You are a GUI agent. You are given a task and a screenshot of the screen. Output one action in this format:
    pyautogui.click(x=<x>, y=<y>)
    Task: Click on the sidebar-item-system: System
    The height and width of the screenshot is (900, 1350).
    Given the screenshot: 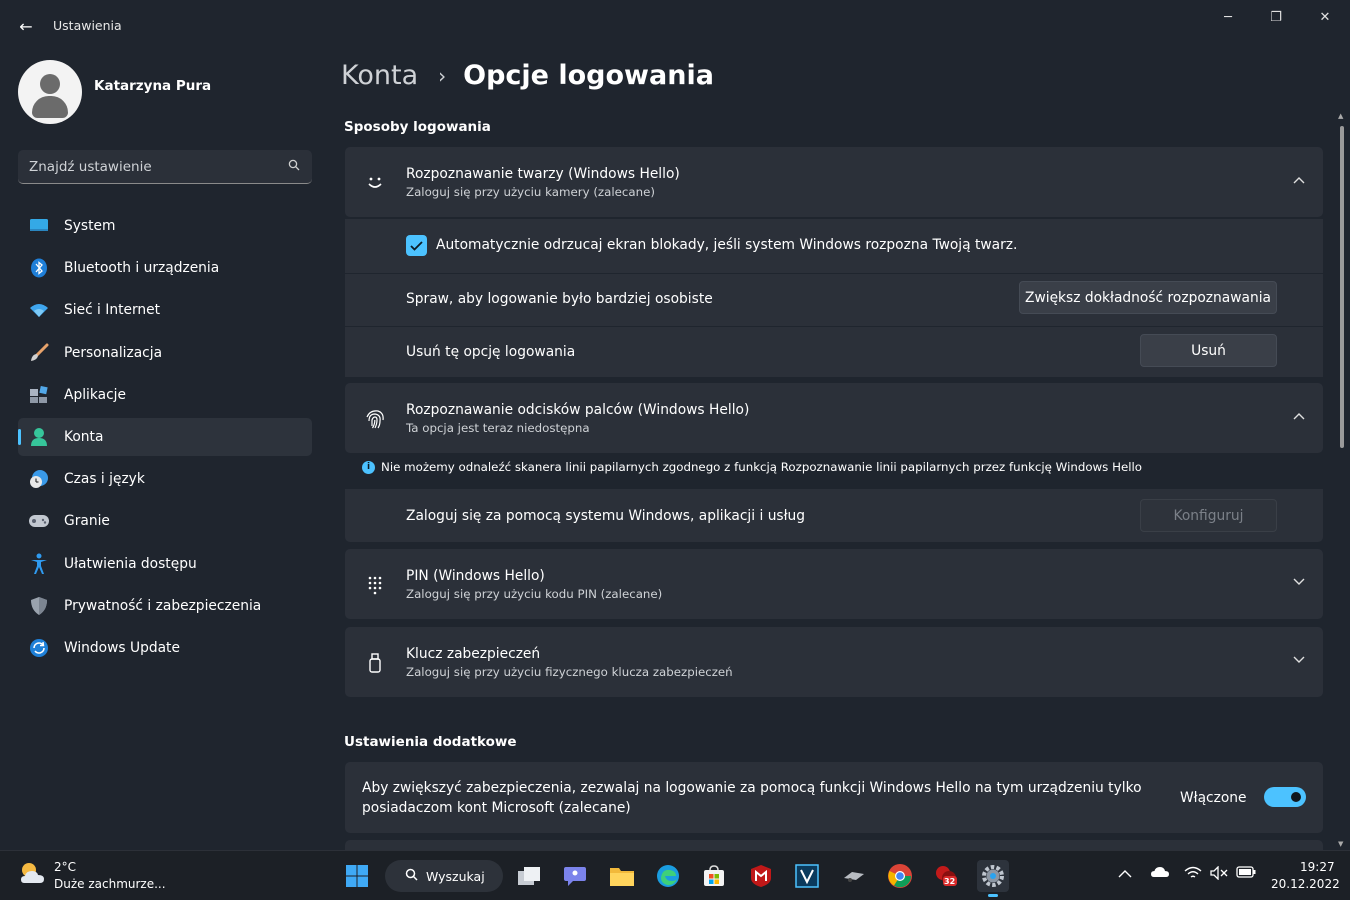 What is the action you would take?
    pyautogui.click(x=165, y=226)
    